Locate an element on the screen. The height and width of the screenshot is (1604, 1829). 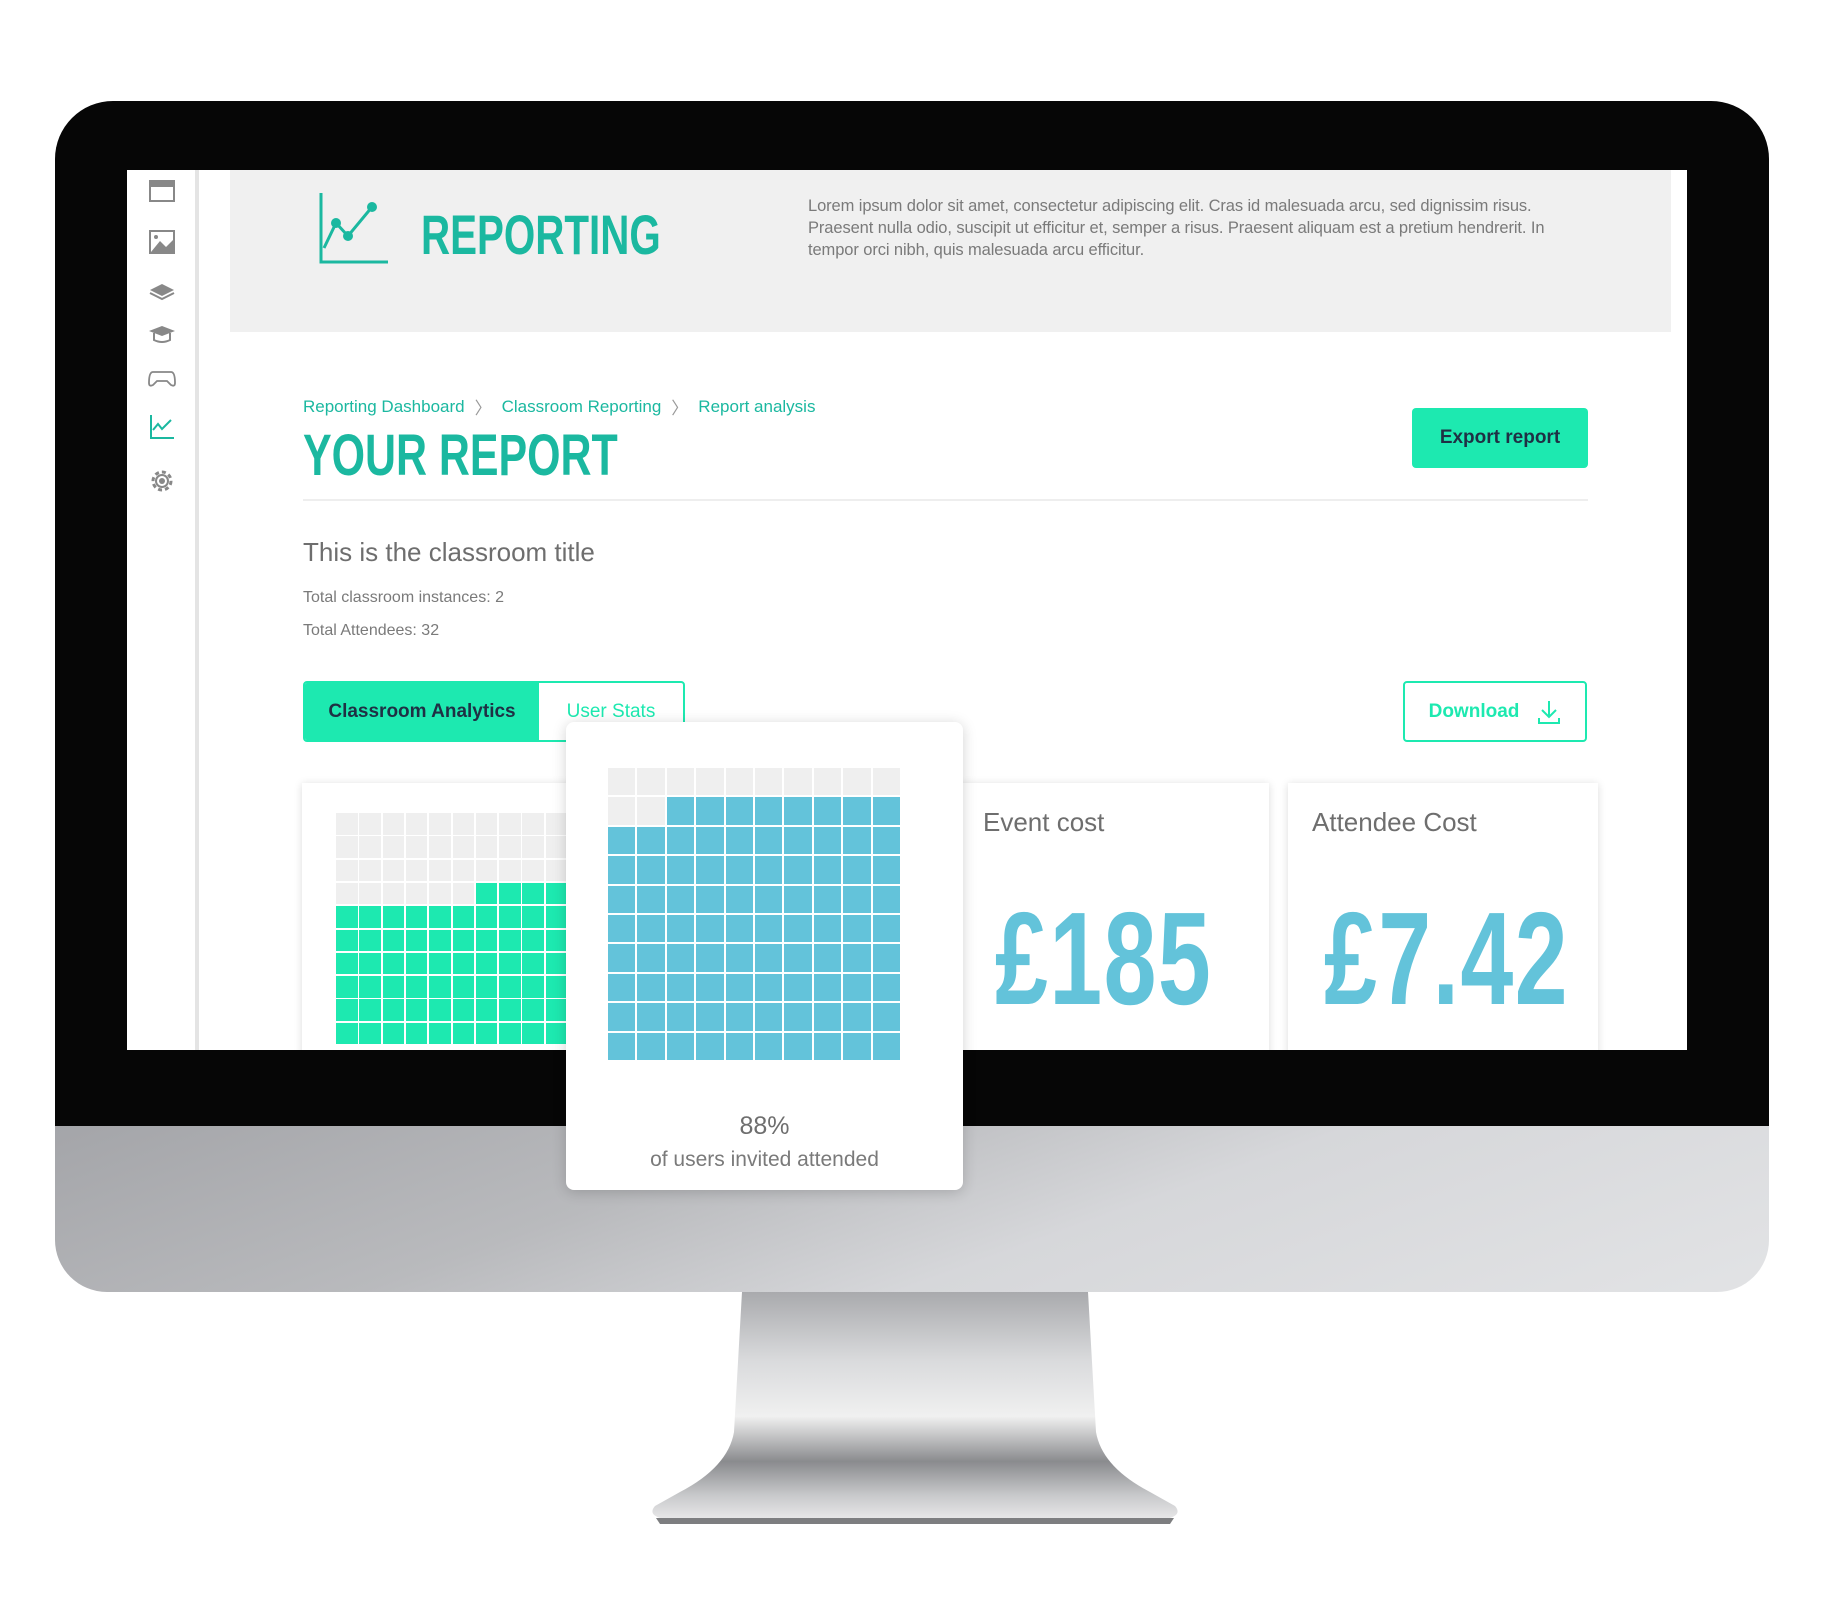
graduation-cap-icon is located at coordinates (162, 334).